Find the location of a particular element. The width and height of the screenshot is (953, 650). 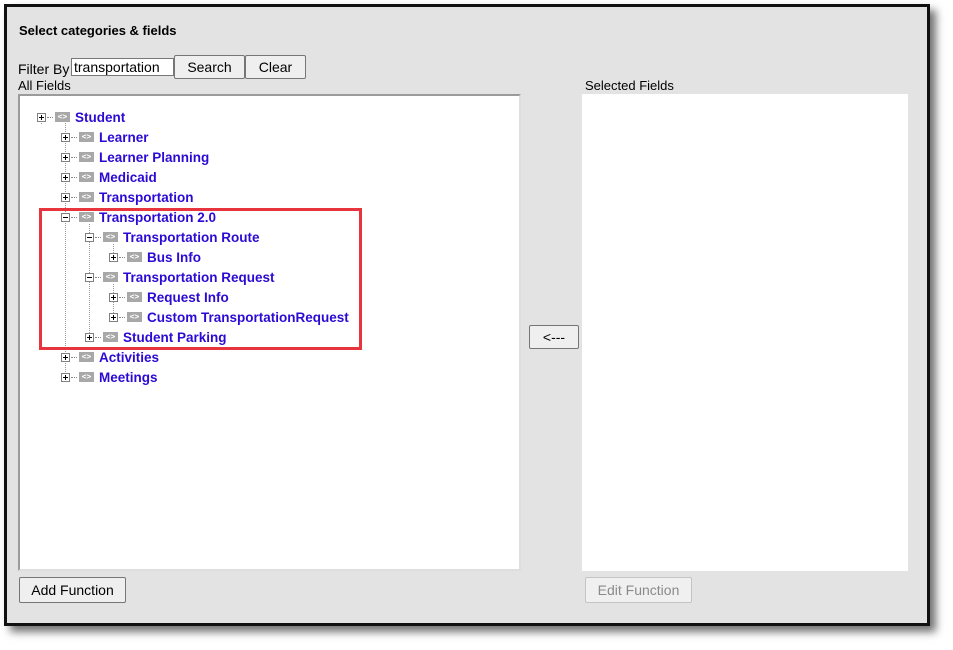

tree-node-learner: <> Learner is located at coordinates (105, 137).